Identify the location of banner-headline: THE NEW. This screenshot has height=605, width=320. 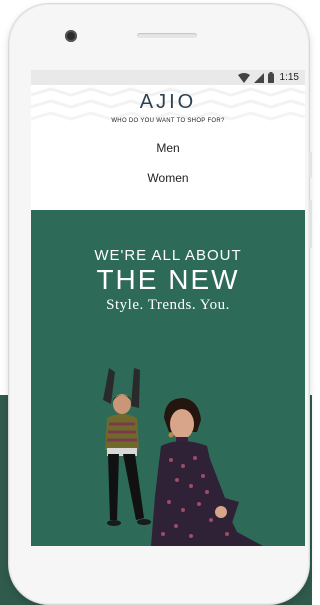
(168, 279).